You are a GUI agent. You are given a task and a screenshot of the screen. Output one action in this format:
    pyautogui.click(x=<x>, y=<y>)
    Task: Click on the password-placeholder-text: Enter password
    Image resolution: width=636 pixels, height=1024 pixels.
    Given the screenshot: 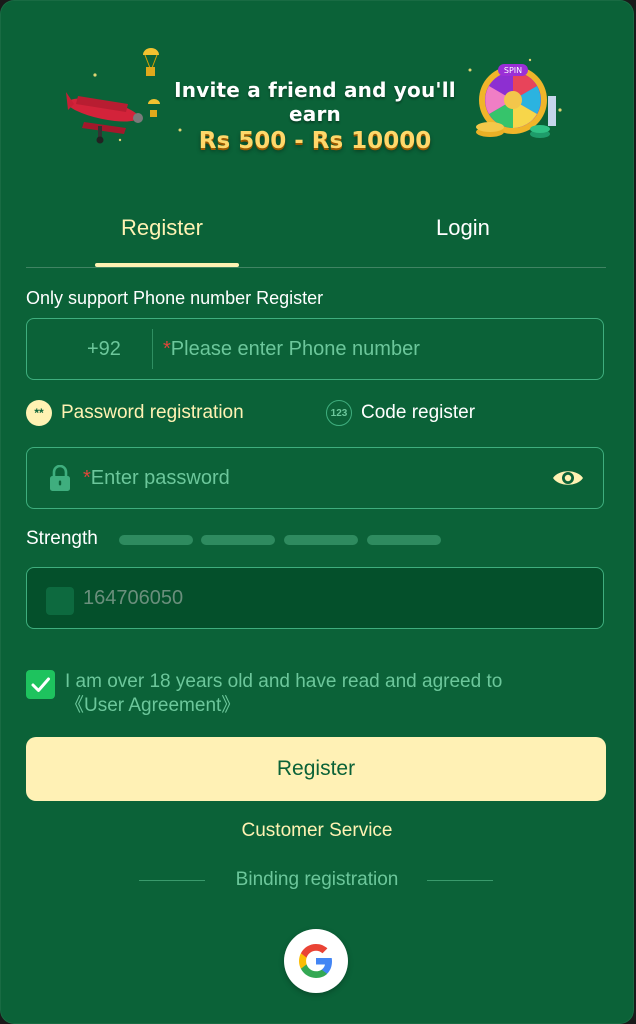 What is the action you would take?
    pyautogui.click(x=160, y=478)
    